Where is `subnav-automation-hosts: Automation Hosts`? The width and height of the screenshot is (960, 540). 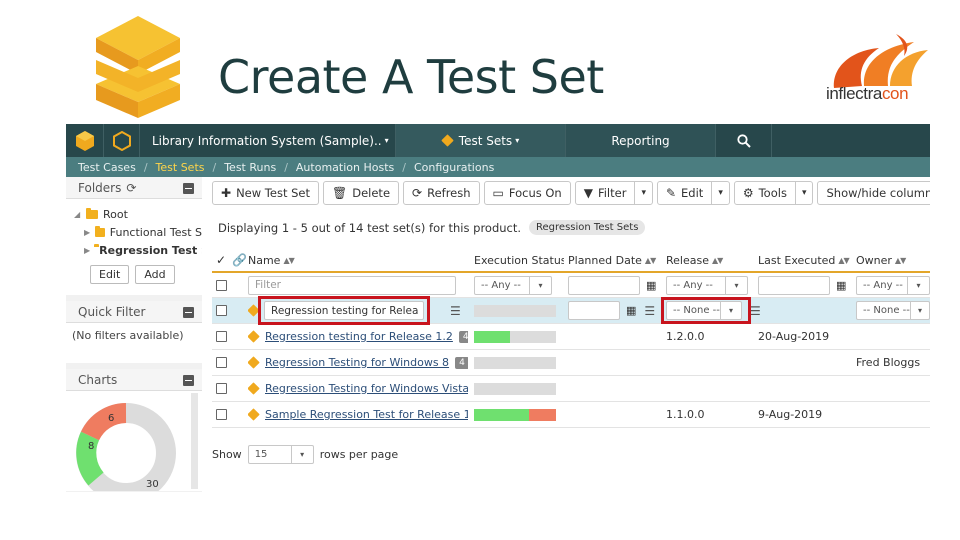 subnav-automation-hosts: Automation Hosts is located at coordinates (345, 167).